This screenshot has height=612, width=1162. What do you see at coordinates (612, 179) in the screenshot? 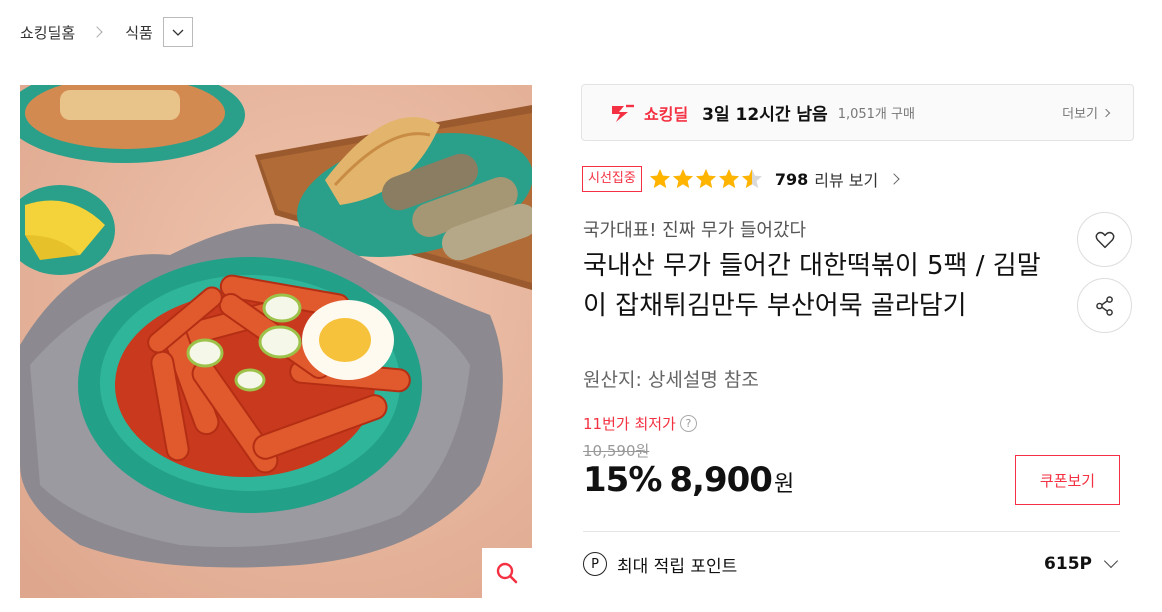
I see `focus-badge: 시선집중` at bounding box center [612, 179].